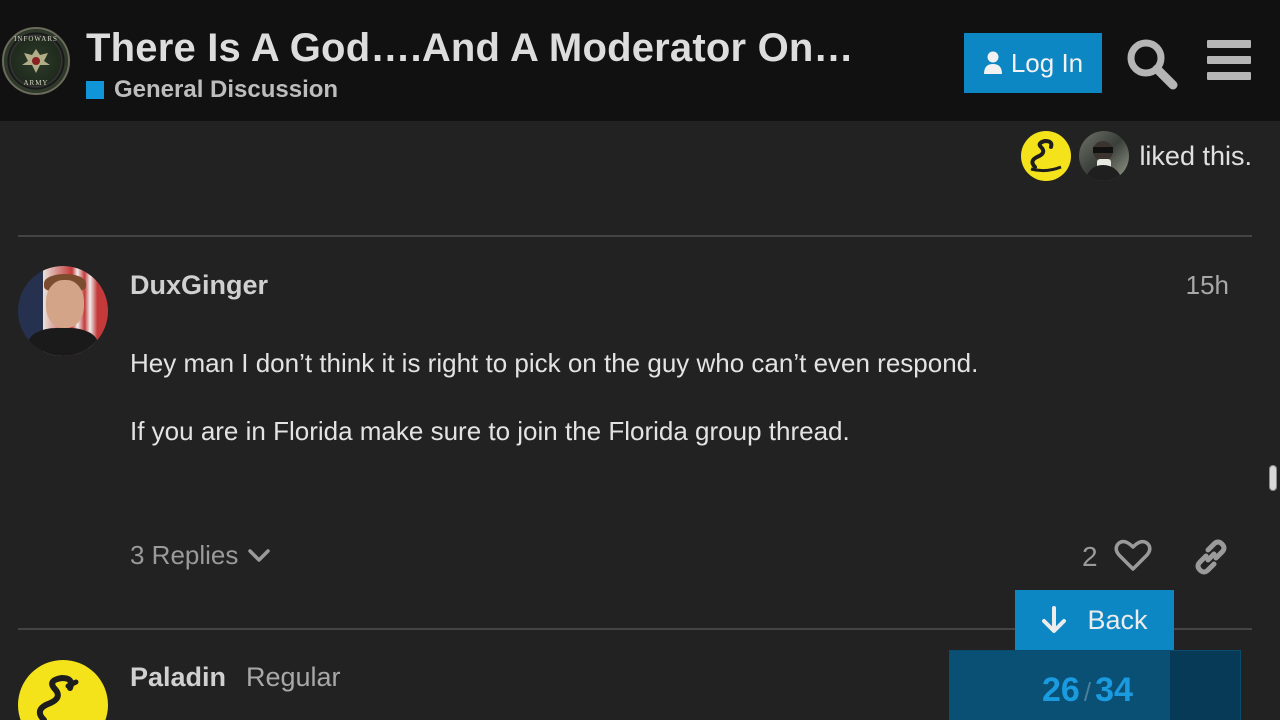 The width and height of the screenshot is (1280, 720). Describe the element at coordinates (95, 90) in the screenshot. I see `category-color-swatch` at that location.